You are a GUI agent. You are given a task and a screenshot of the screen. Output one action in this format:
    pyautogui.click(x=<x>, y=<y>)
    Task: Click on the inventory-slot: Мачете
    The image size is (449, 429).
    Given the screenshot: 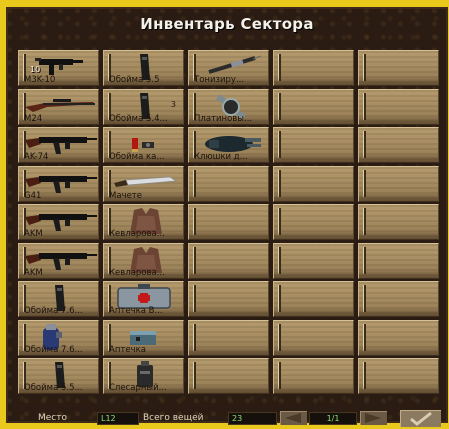 What is the action you would take?
    pyautogui.click(x=143, y=183)
    